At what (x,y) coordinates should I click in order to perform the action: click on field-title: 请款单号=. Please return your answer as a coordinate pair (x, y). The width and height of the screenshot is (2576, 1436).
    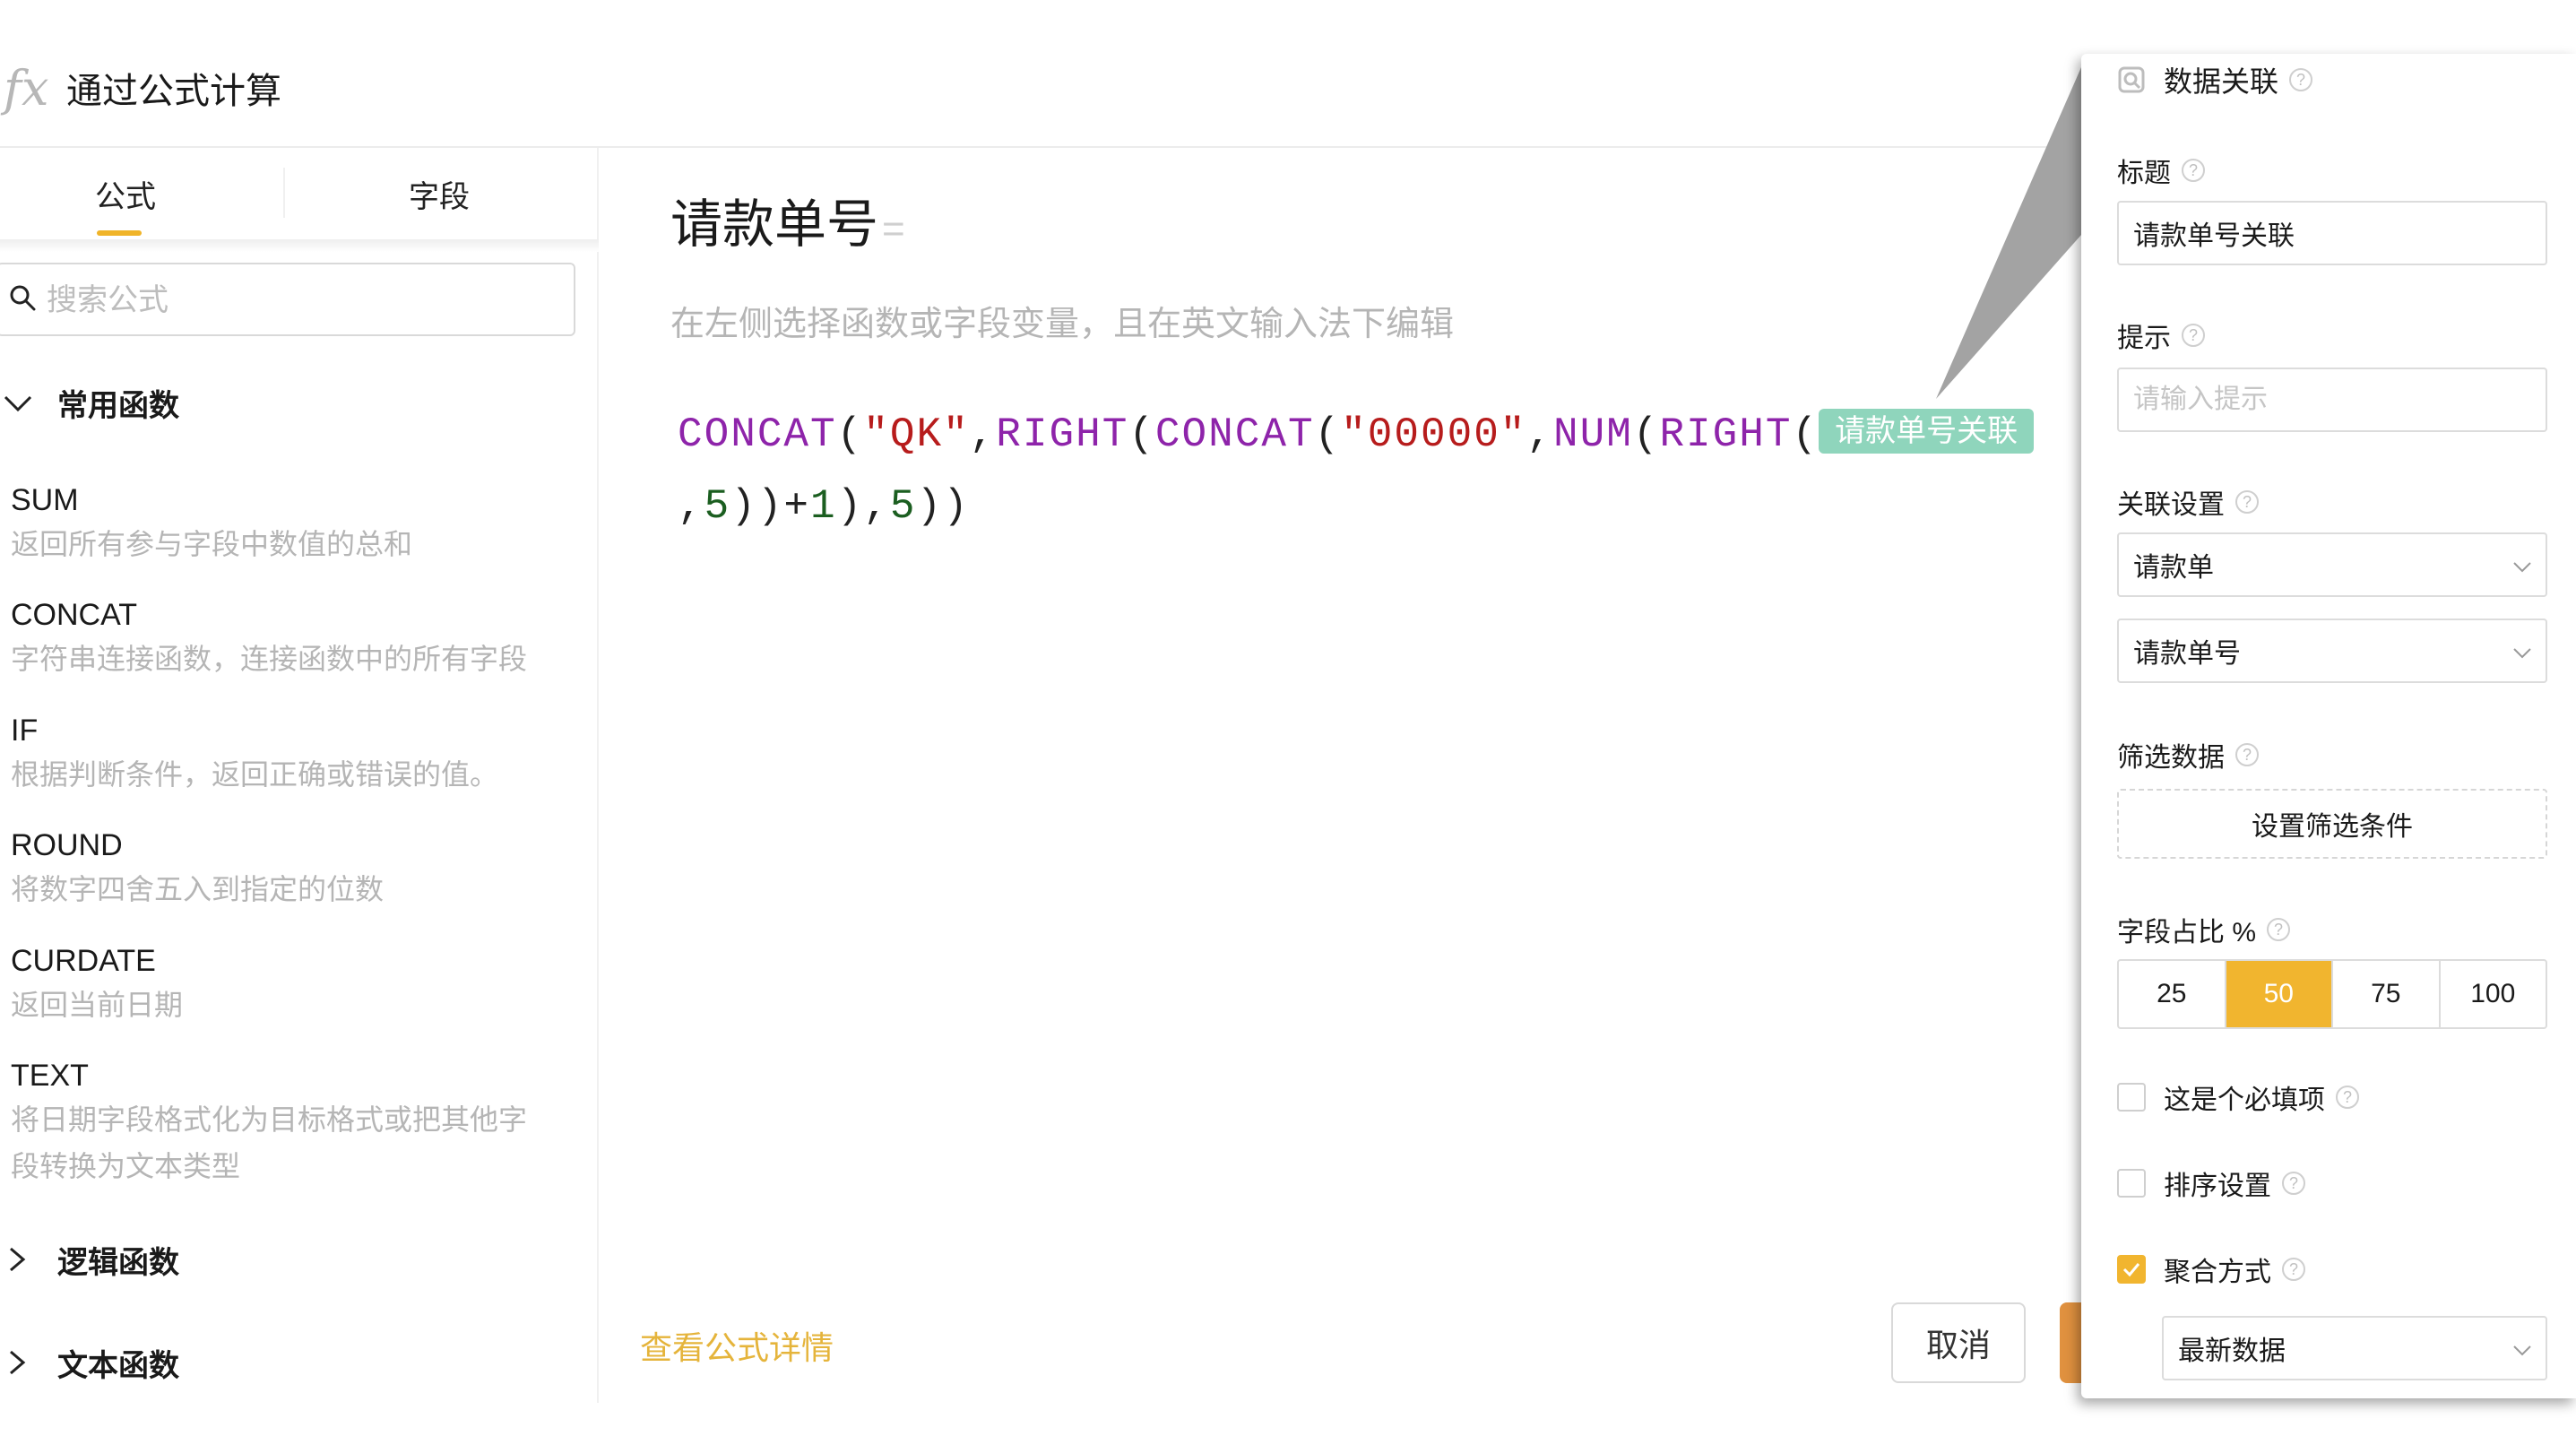
    Looking at the image, I should click on (787, 219).